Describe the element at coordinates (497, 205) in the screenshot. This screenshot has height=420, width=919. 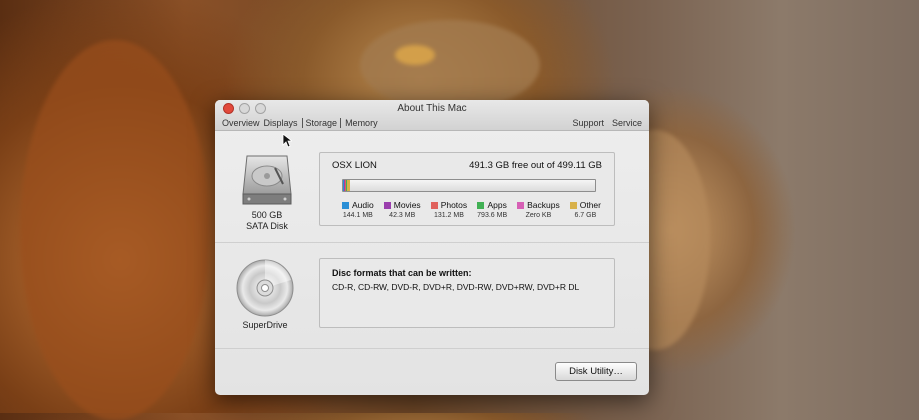
I see `legend-label: Apps` at that location.